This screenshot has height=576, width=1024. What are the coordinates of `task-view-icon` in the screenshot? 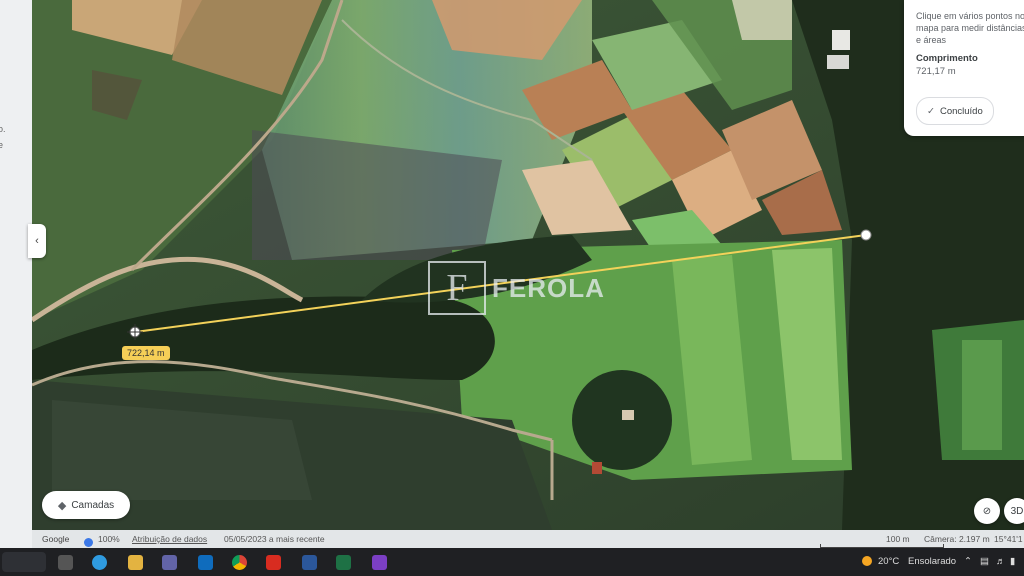 It's located at (65, 562).